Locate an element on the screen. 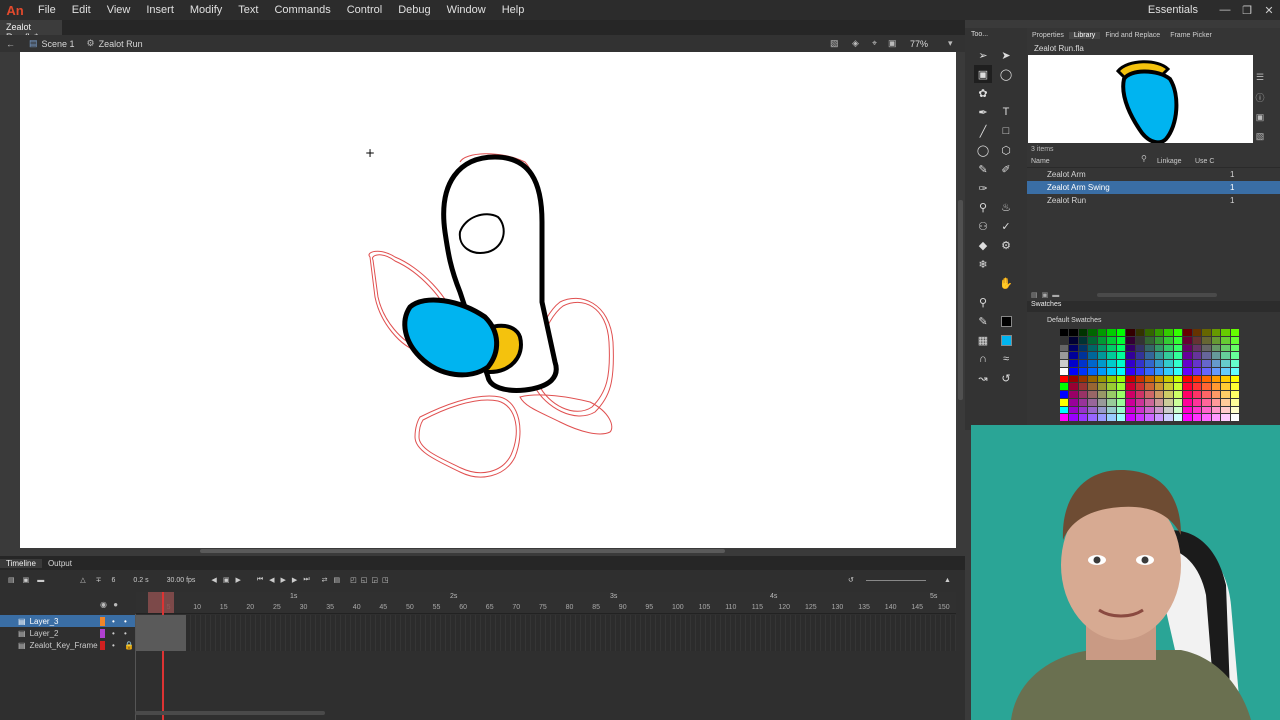  width-tool-icon: ⚇ is located at coordinates (983, 226).